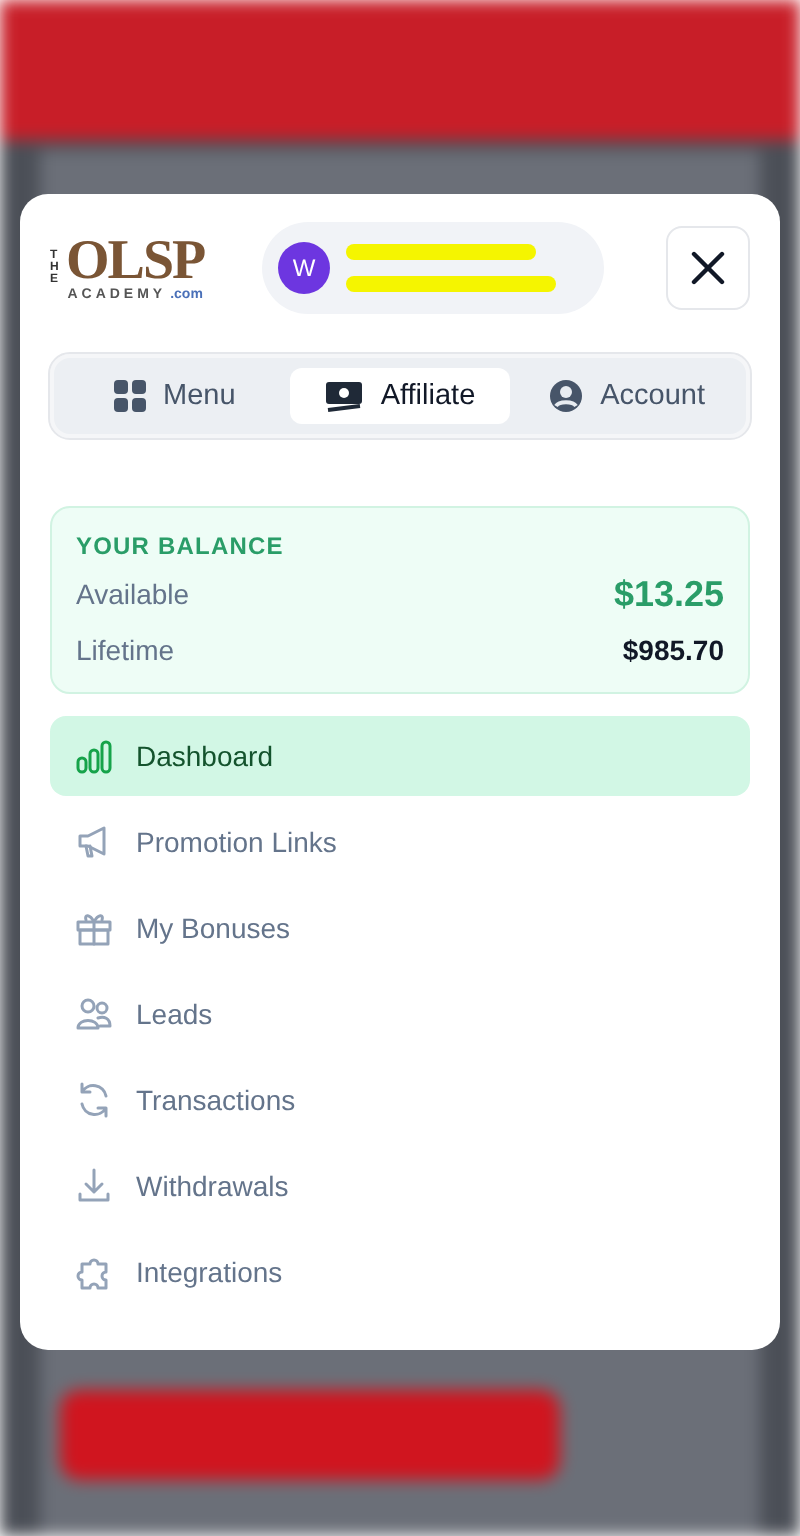 The height and width of the screenshot is (1536, 800). I want to click on nav-item: Dashboard, so click(400, 756).